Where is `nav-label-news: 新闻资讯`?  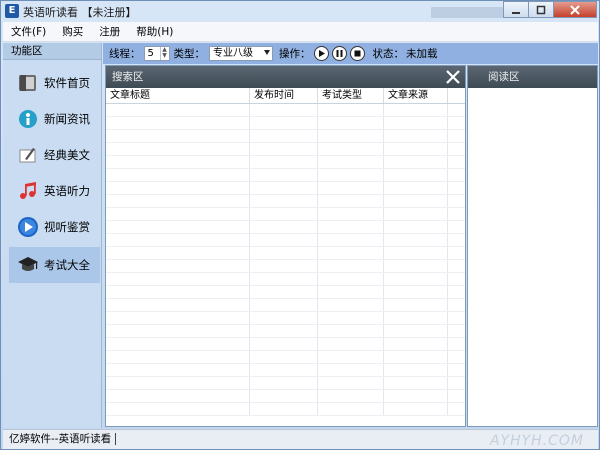
nav-label-news: 新闻资讯 is located at coordinates (67, 119).